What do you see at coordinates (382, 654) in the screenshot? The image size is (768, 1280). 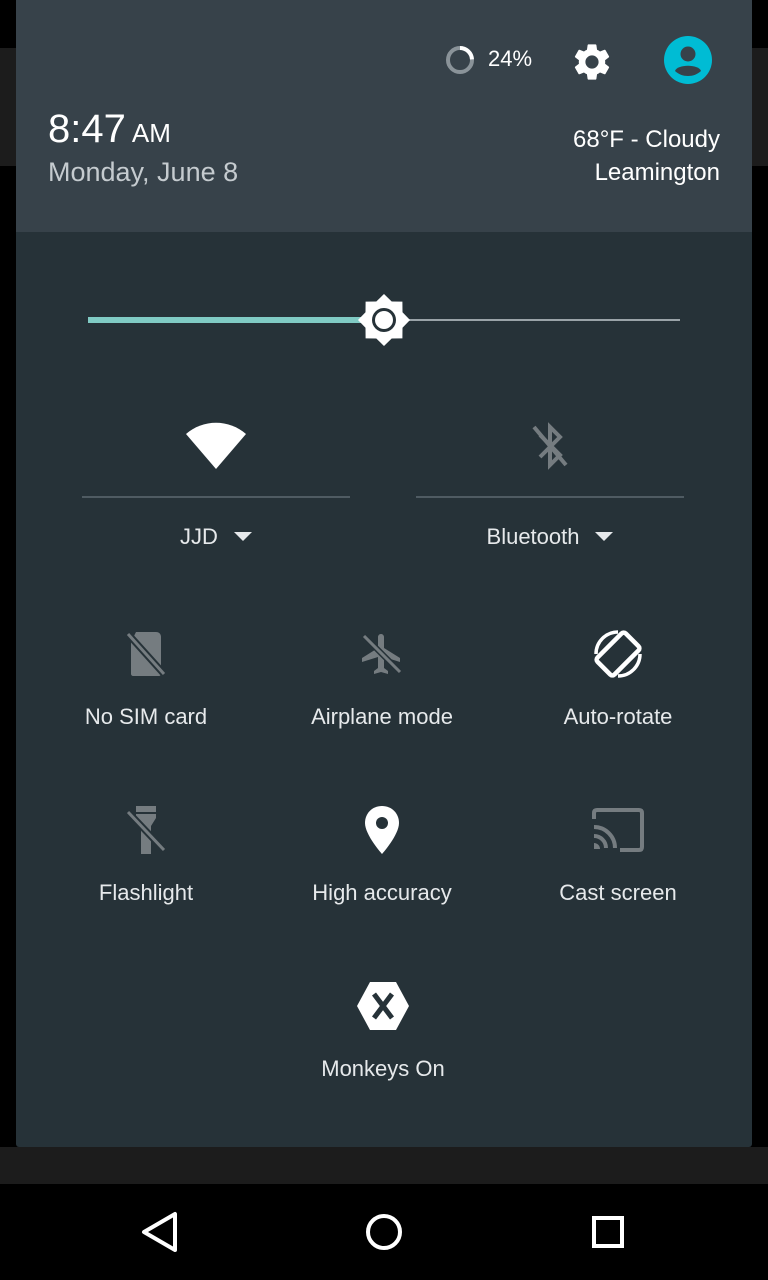 I see `airplane-off-icon` at bounding box center [382, 654].